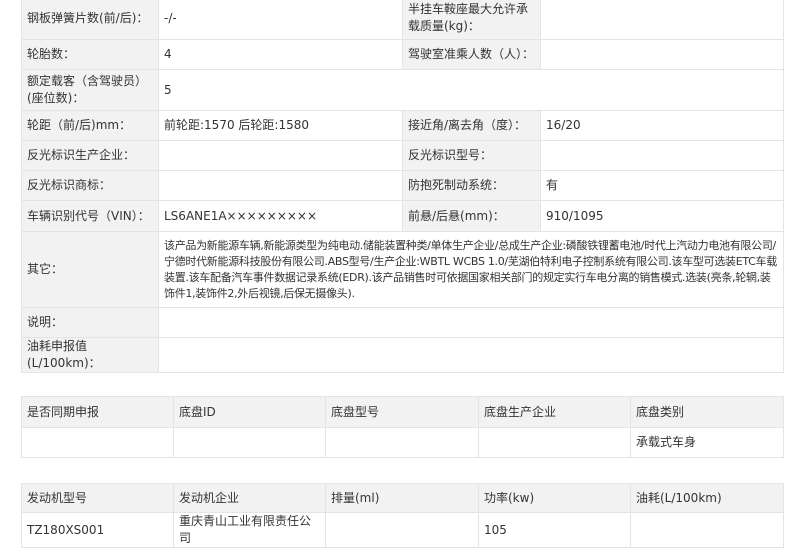  Describe the element at coordinates (280, 20) in the screenshot. I see `value-leaf-springs: -/-` at that location.